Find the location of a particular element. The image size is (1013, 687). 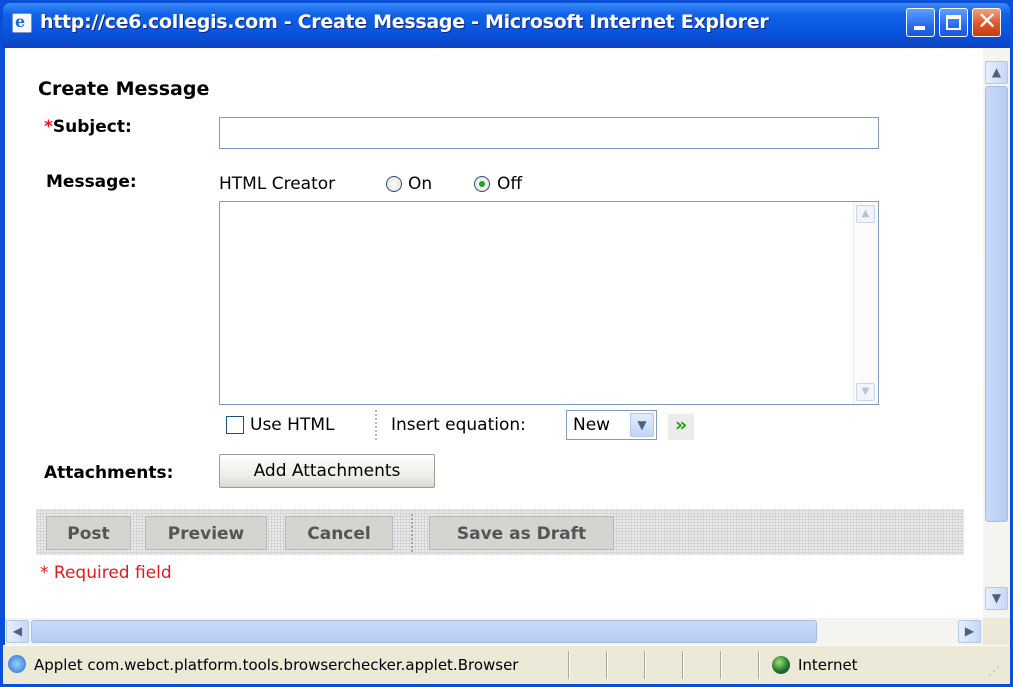

page-scroll-right-button: ▶ is located at coordinates (969, 631).